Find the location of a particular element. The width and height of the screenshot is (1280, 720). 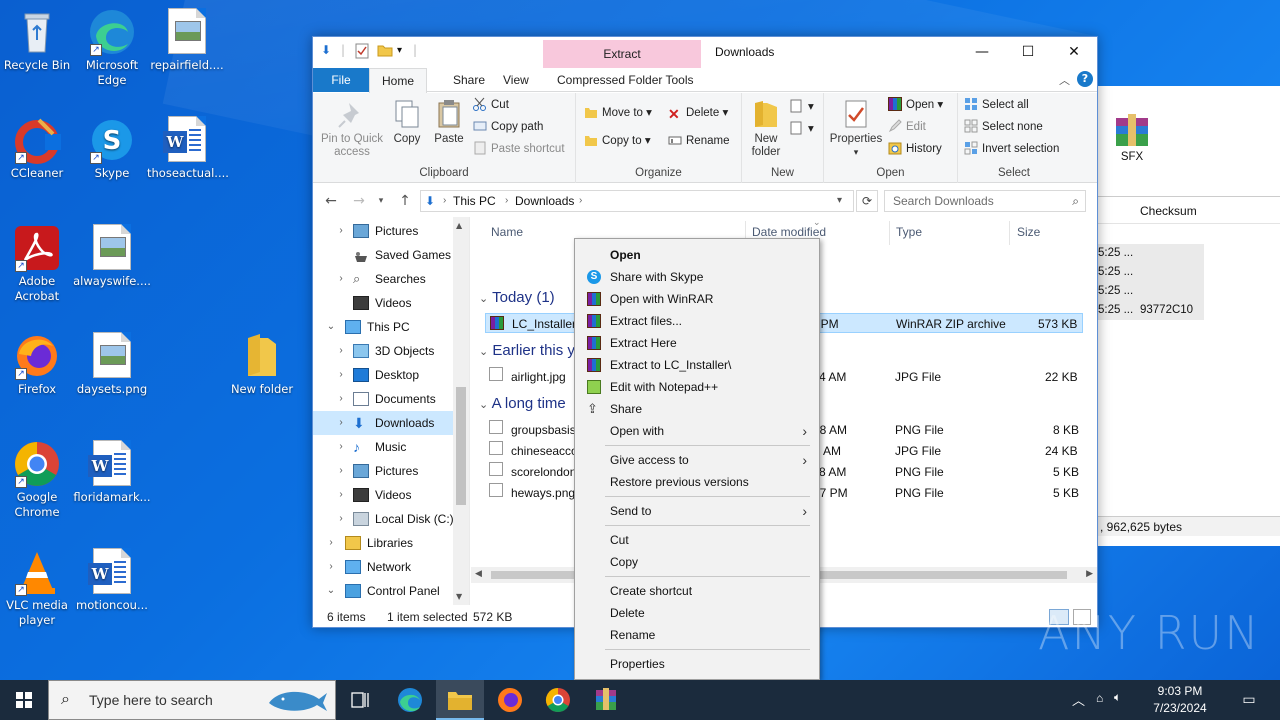

desktop-icon-acrobat: ↗ Adobe Acrobat is located at coordinates (38, 264).